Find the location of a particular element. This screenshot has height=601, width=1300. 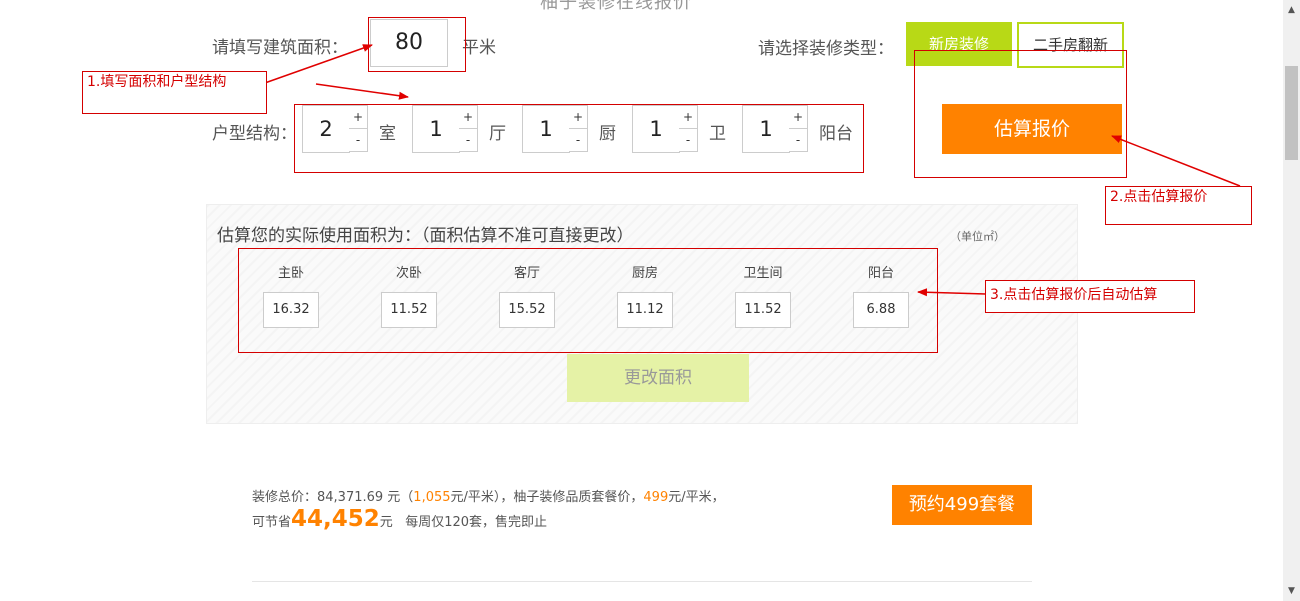

scroll-down-icon: ▼ is located at coordinates (1291, 591).